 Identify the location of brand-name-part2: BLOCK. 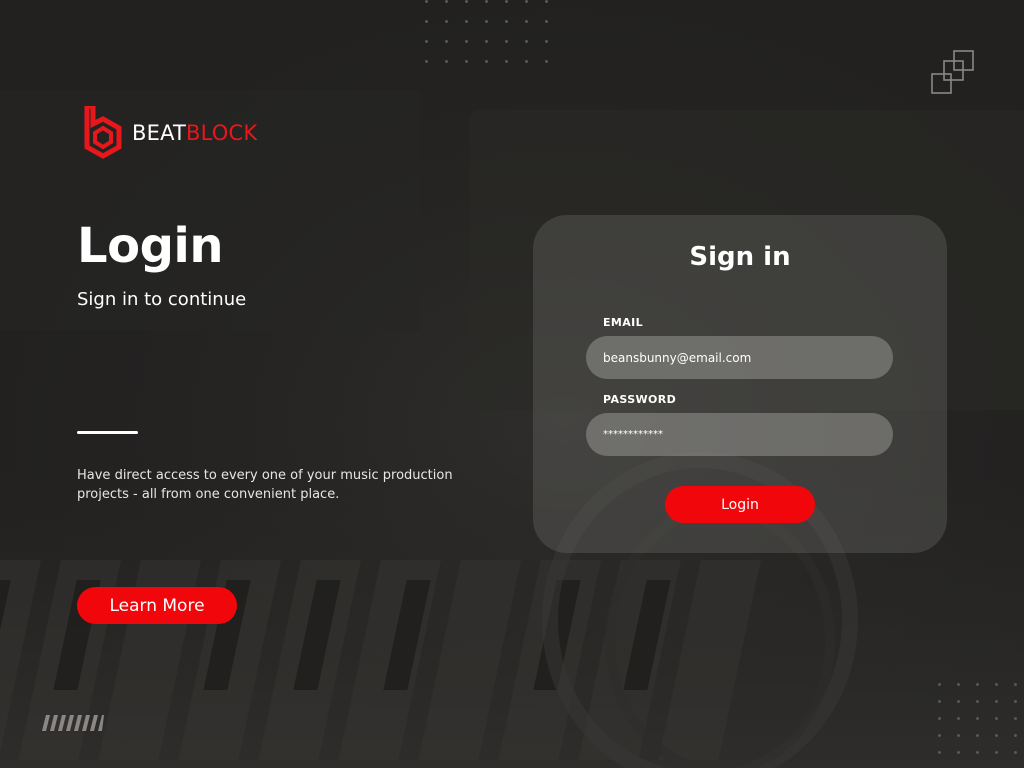
(222, 133).